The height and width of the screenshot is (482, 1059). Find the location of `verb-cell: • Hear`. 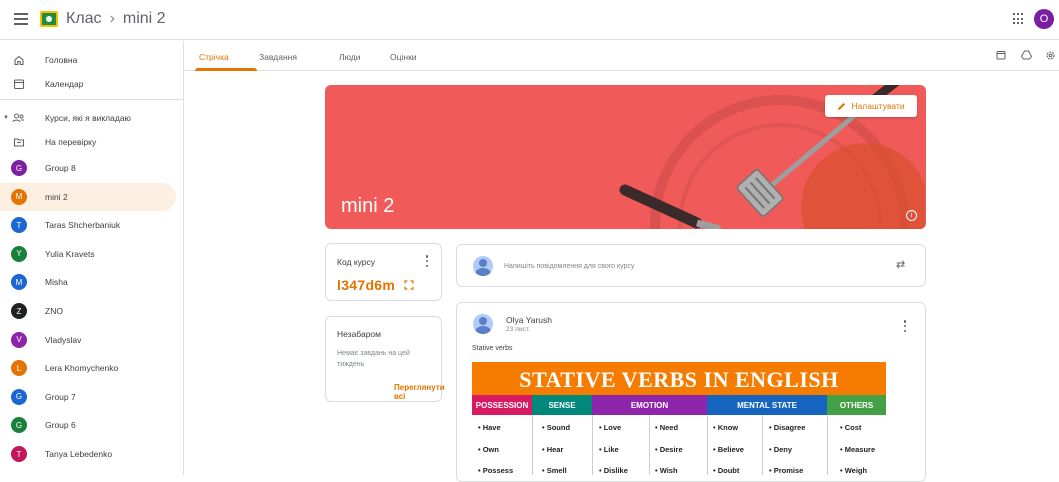

verb-cell: • Hear is located at coordinates (553, 449).